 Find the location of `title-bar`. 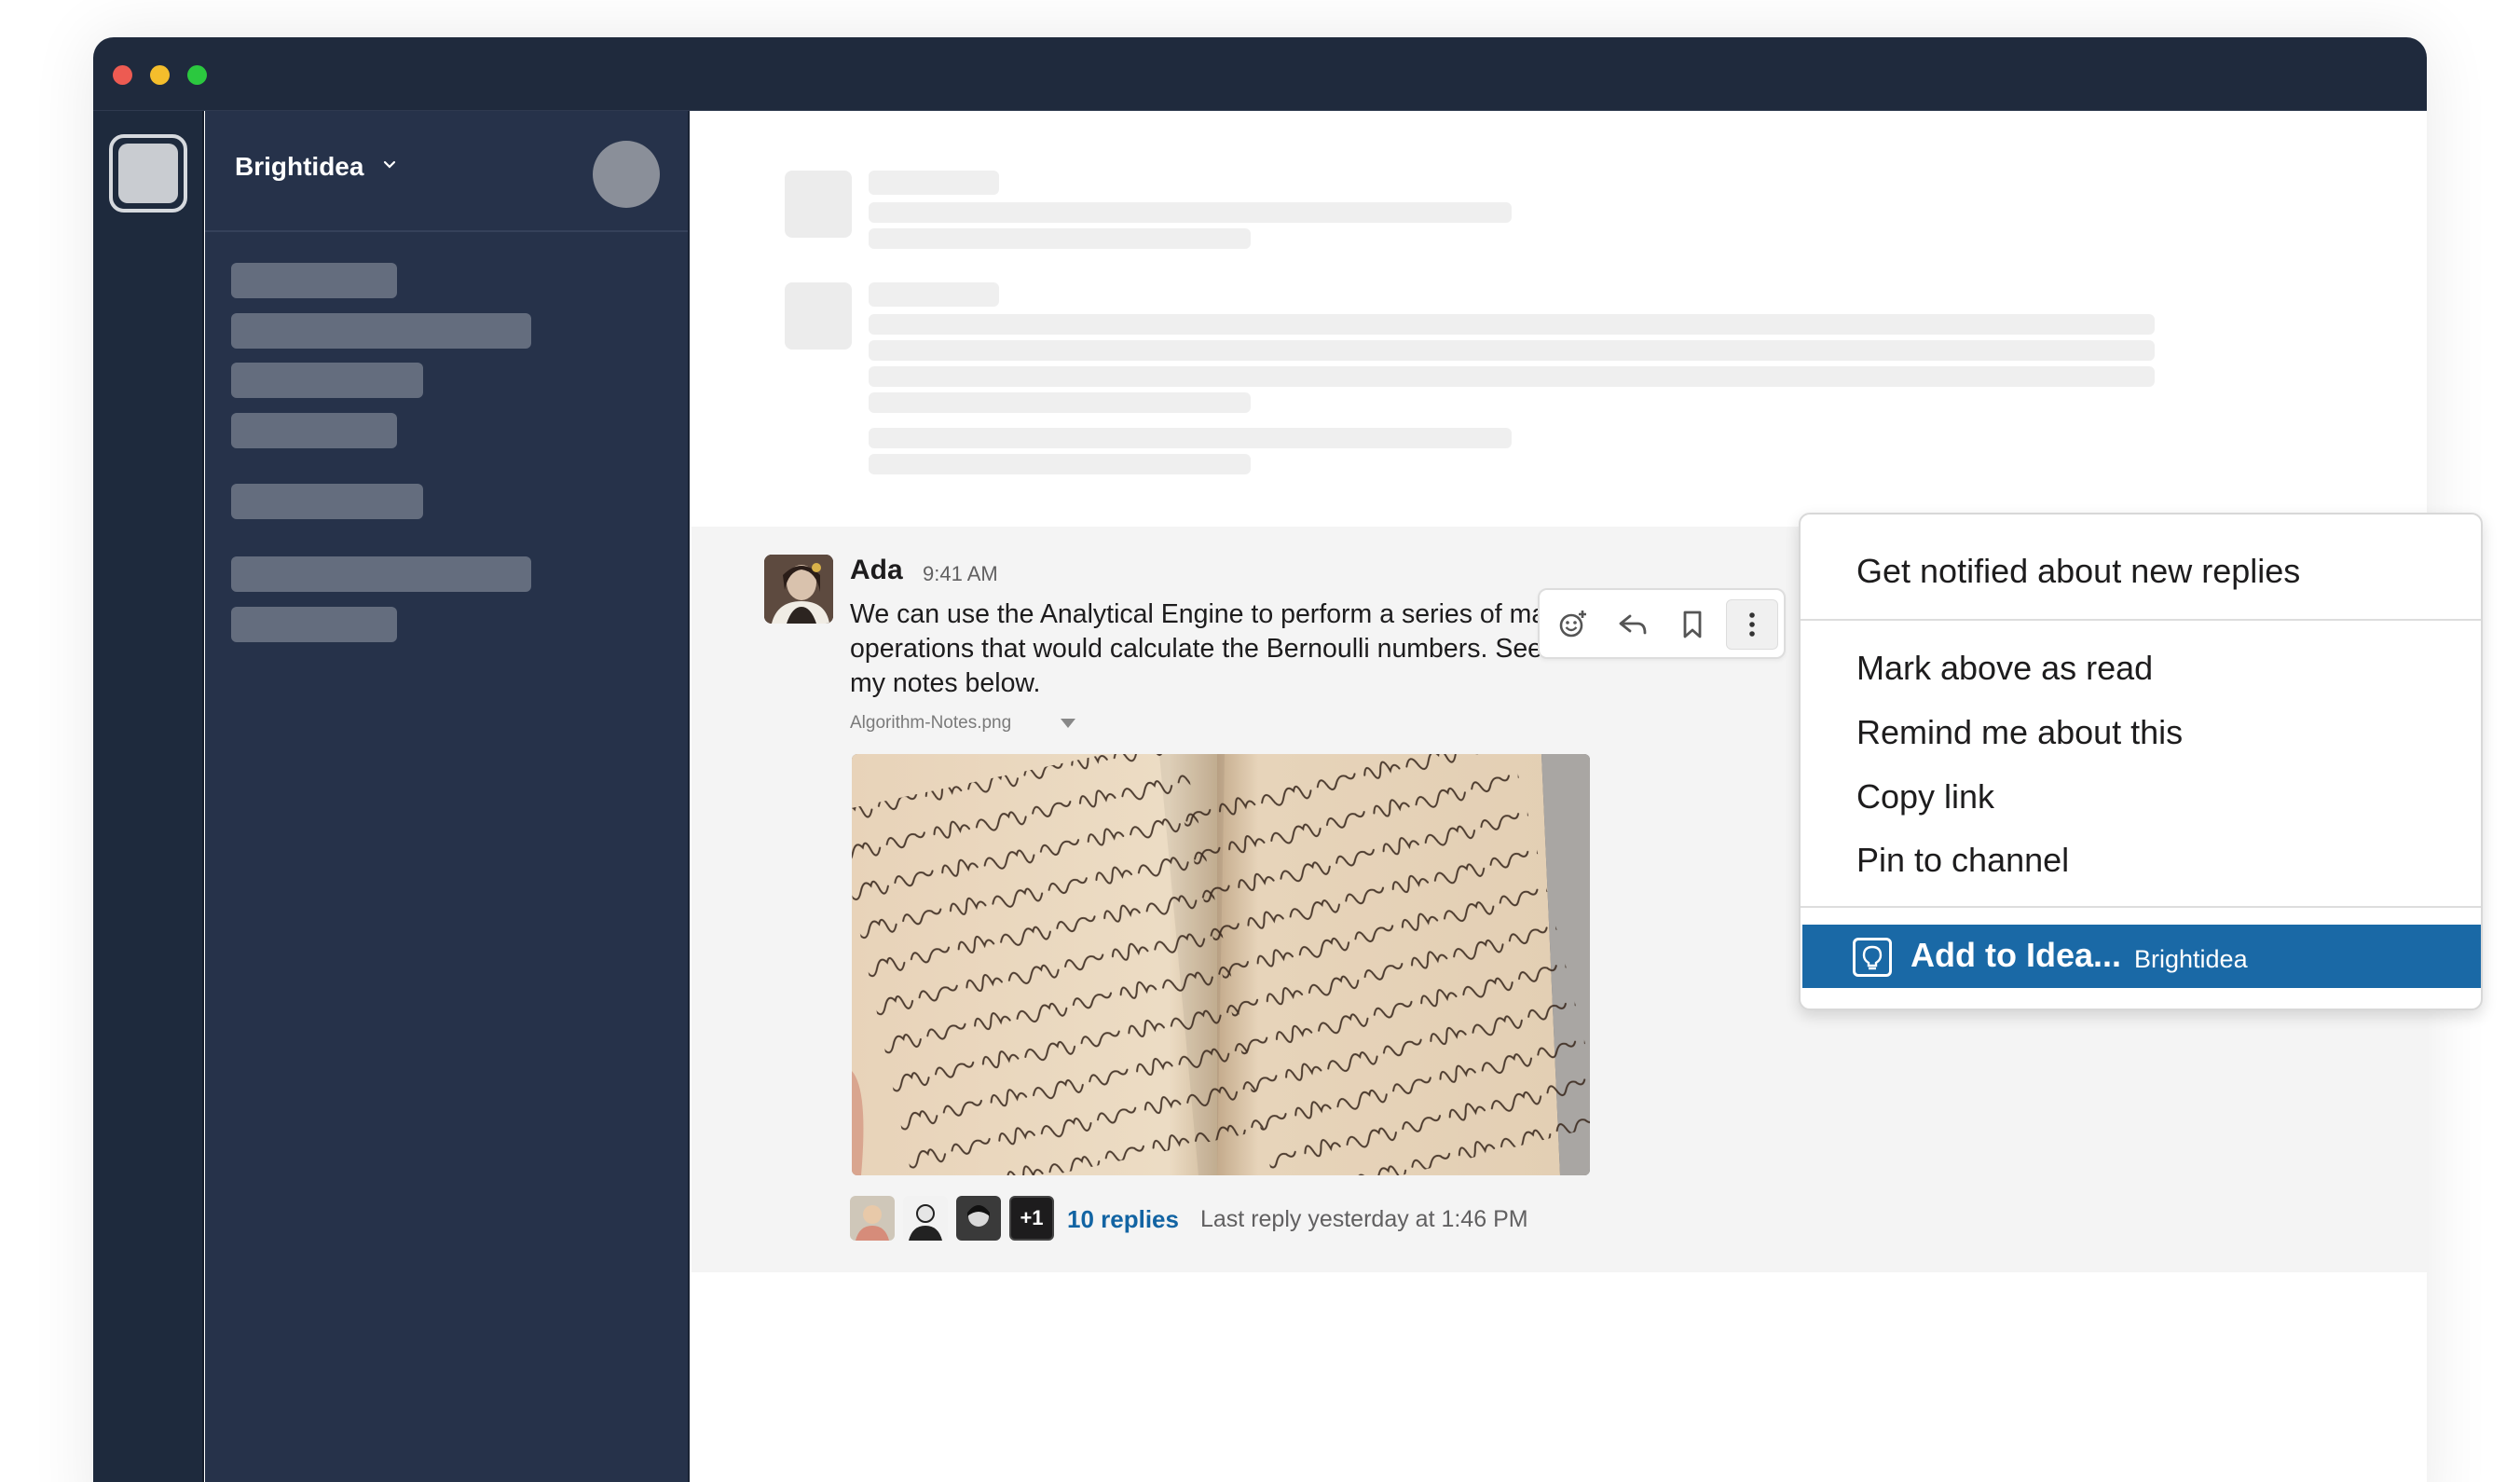

title-bar is located at coordinates (1260, 74).